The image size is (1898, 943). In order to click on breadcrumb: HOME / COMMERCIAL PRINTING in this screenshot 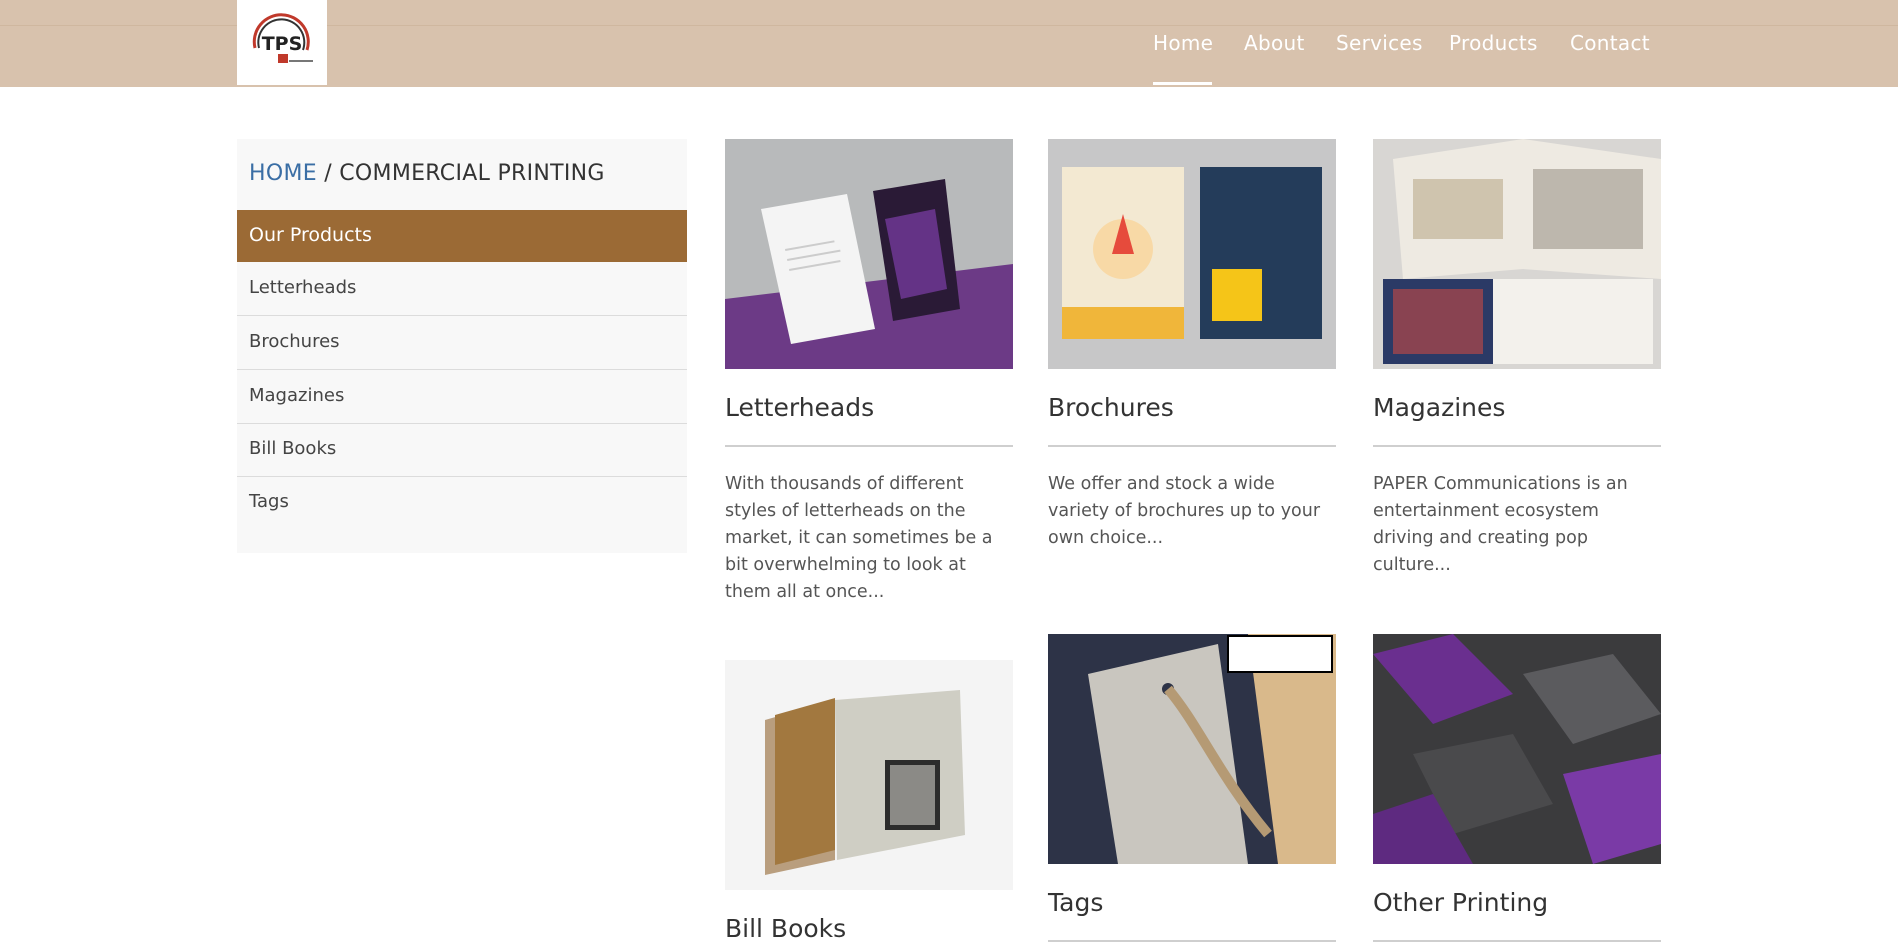, I will do `click(427, 173)`.